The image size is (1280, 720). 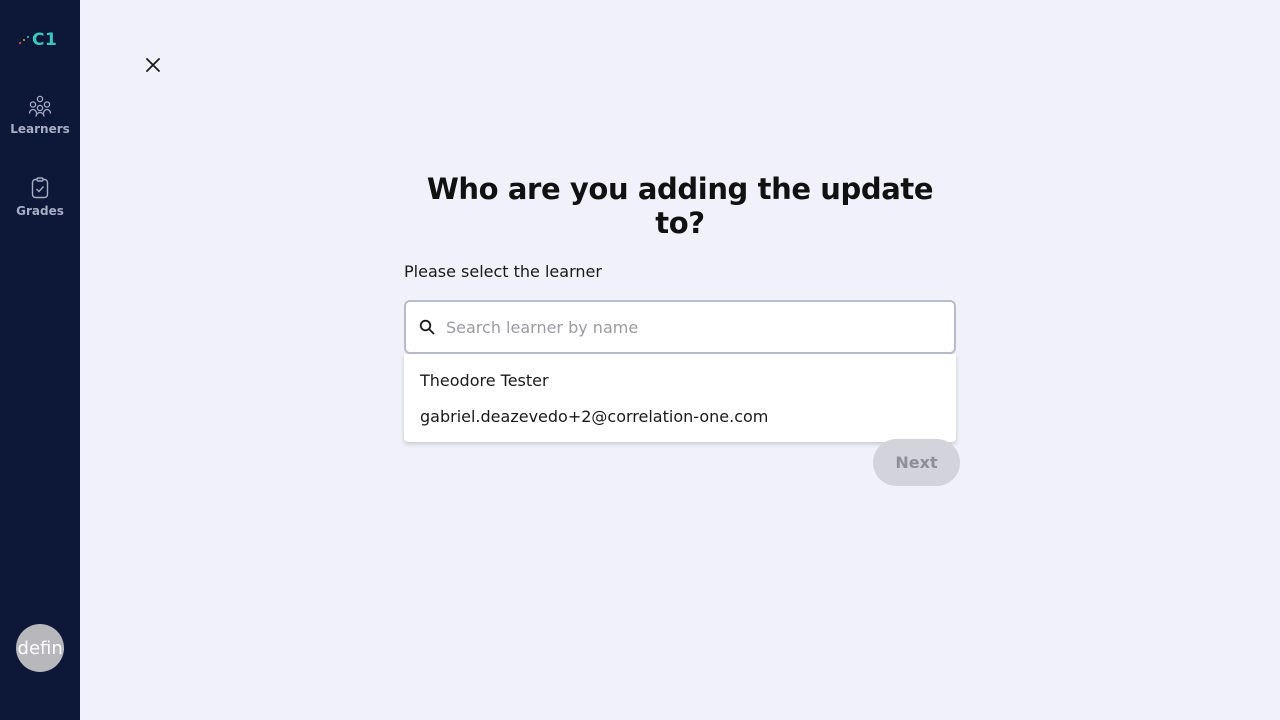 What do you see at coordinates (427, 327) in the screenshot?
I see `search-icon` at bounding box center [427, 327].